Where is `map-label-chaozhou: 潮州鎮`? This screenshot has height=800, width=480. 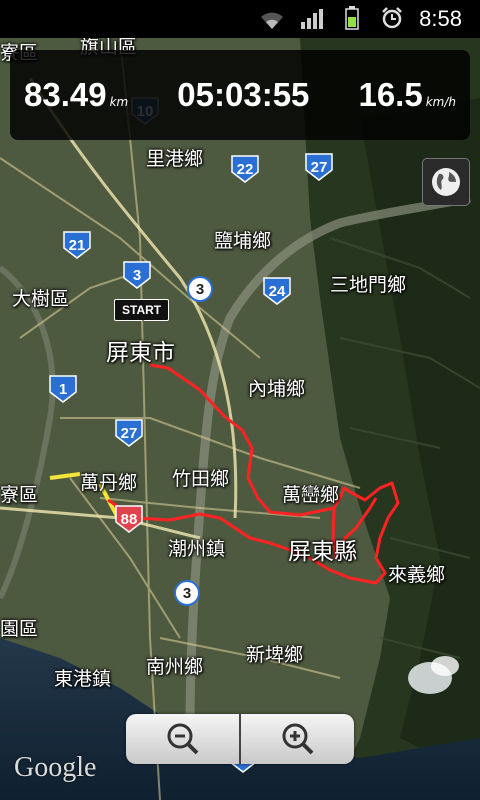
map-label-chaozhou: 潮州鎮 is located at coordinates (197, 549).